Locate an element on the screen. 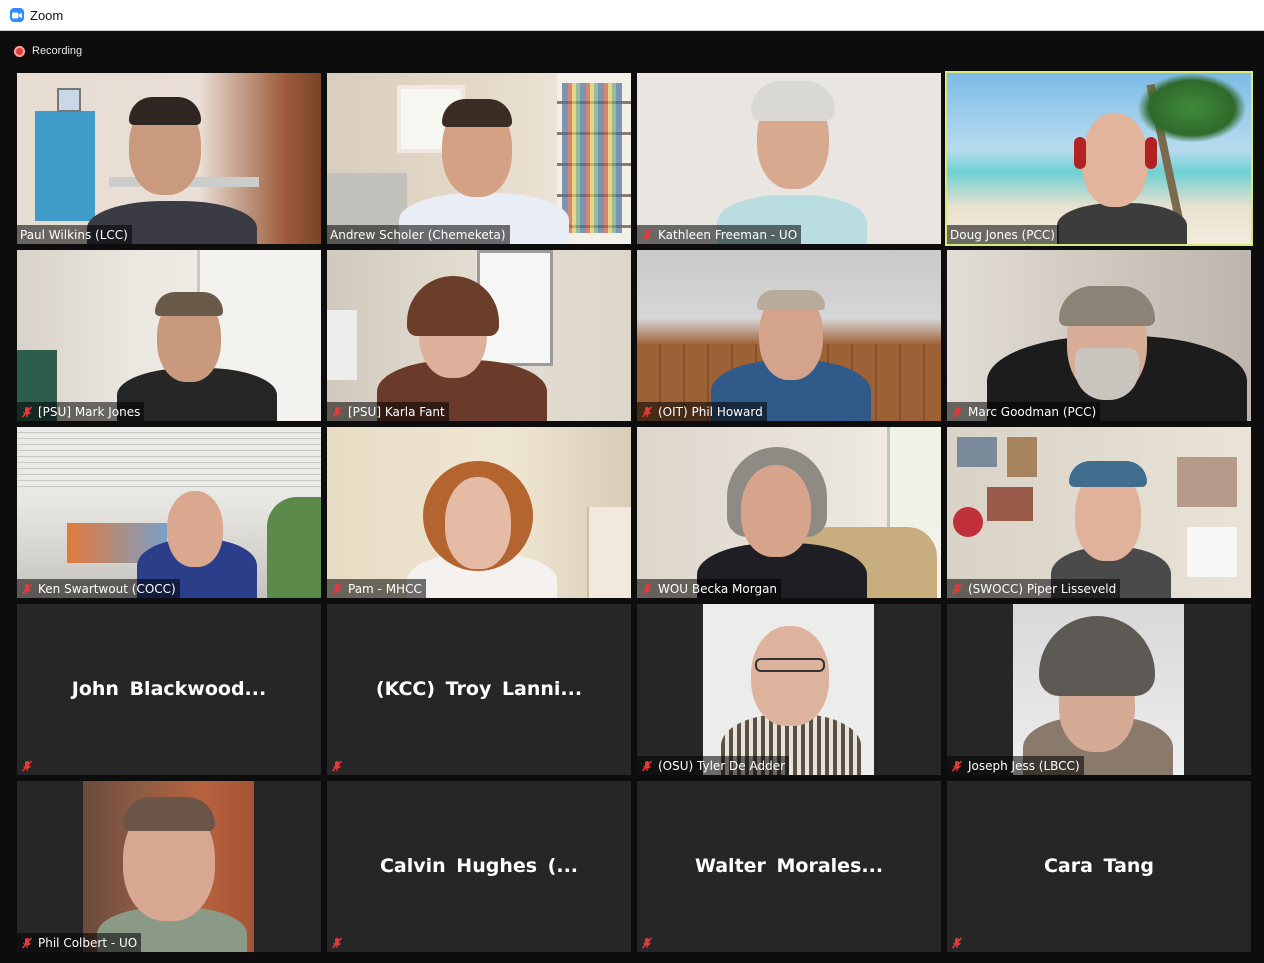 The width and height of the screenshot is (1264, 963). participant-name: Andrew Scholer (Chemeketa) is located at coordinates (418, 234).